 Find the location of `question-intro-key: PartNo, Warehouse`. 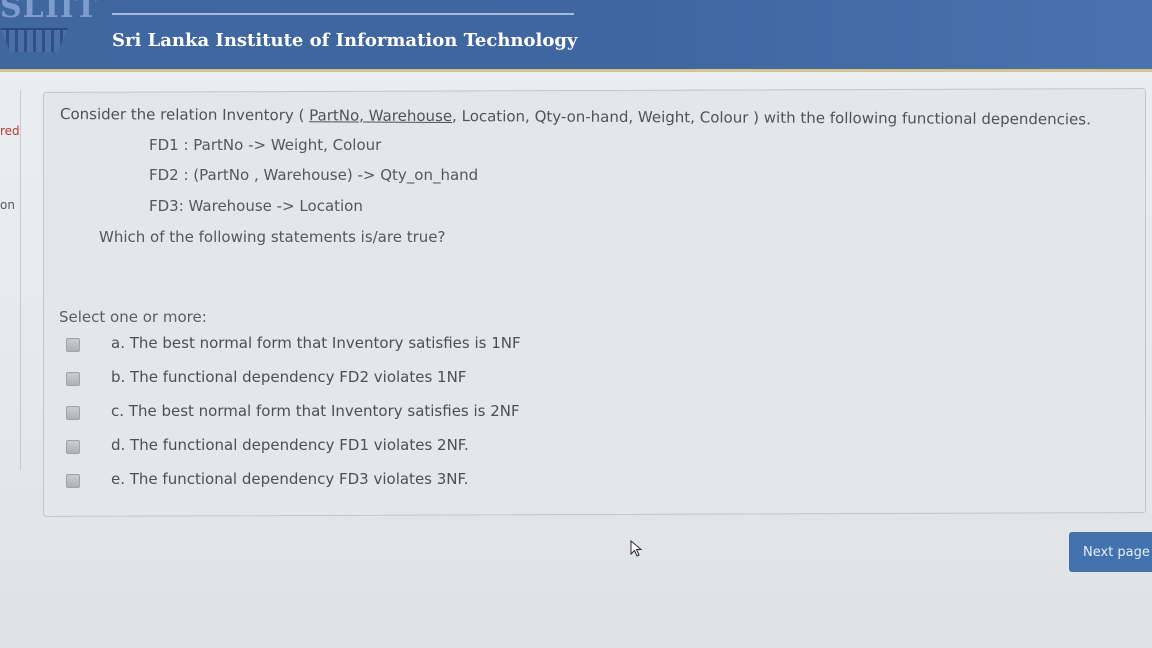

question-intro-key: PartNo, Warehouse is located at coordinates (381, 116).